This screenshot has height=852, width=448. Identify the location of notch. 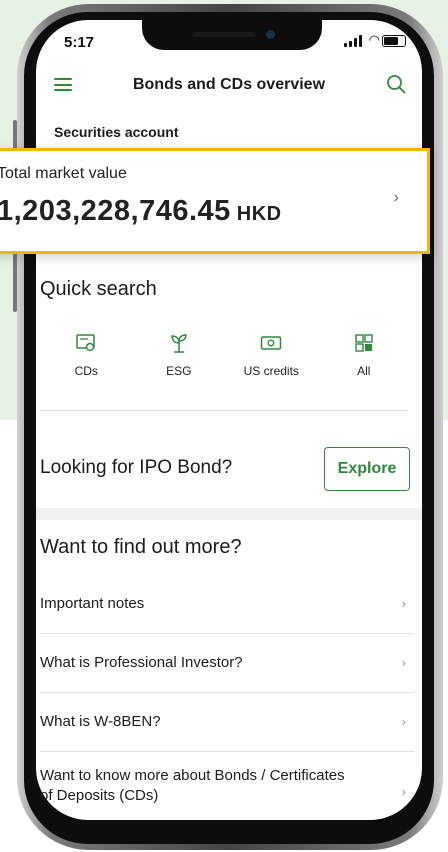
(232, 35).